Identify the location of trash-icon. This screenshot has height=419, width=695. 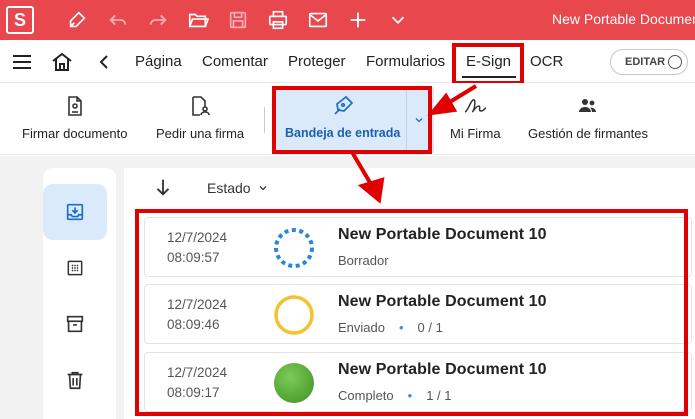
(74, 380).